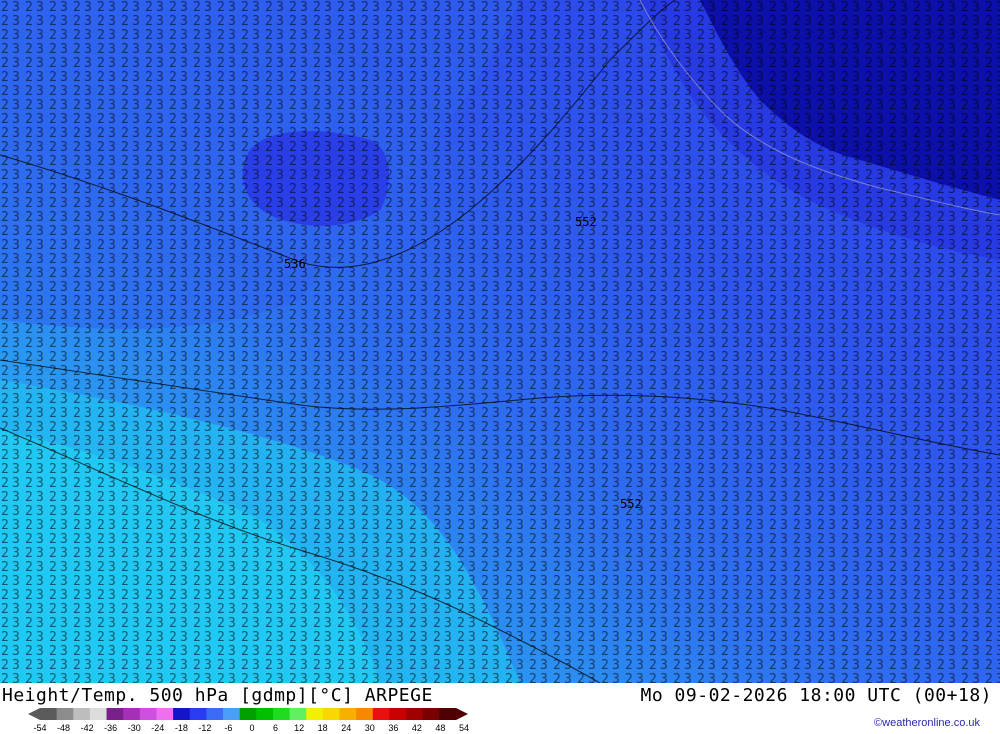 This screenshot has width=1000, height=734. I want to click on colorbar-tick-label: -54, so click(40, 728).